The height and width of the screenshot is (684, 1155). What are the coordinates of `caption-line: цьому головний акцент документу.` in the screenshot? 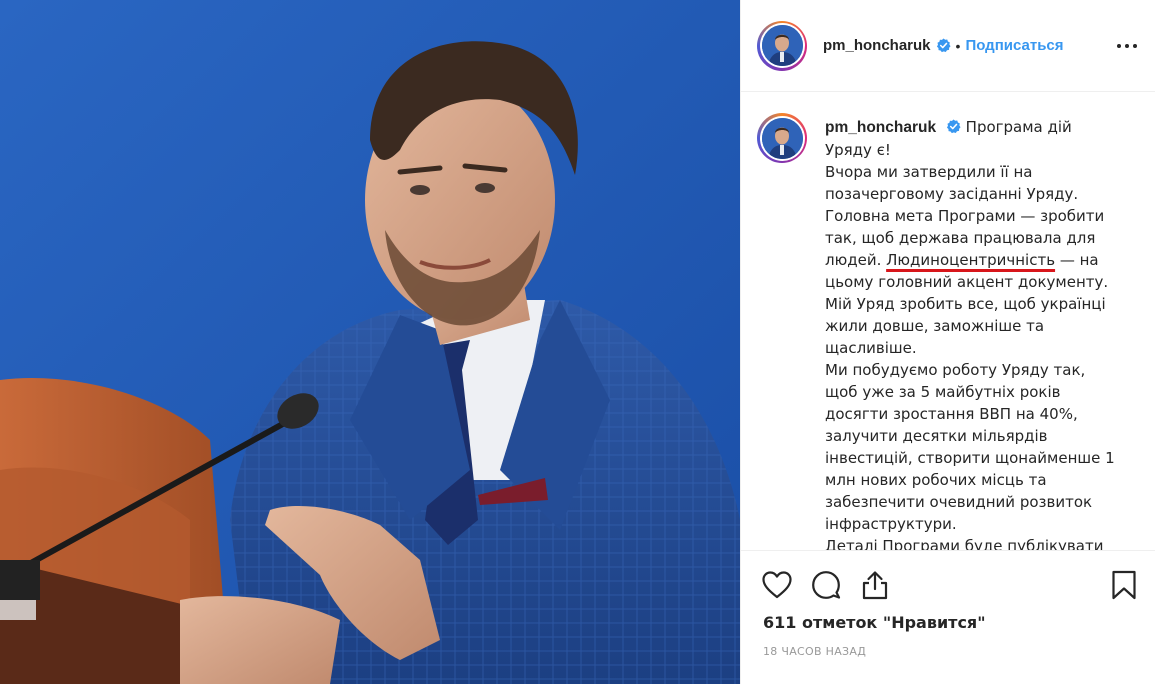 It's located at (967, 282).